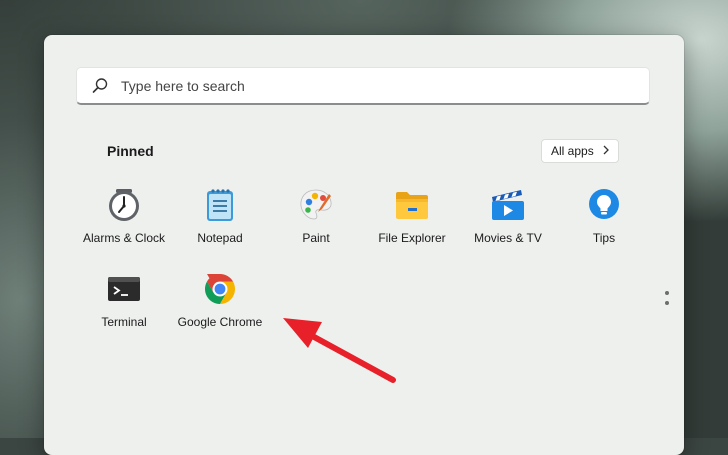 Image resolution: width=728 pixels, height=455 pixels. I want to click on pinned-app-google-chrome: Google Chrome, so click(220, 308).